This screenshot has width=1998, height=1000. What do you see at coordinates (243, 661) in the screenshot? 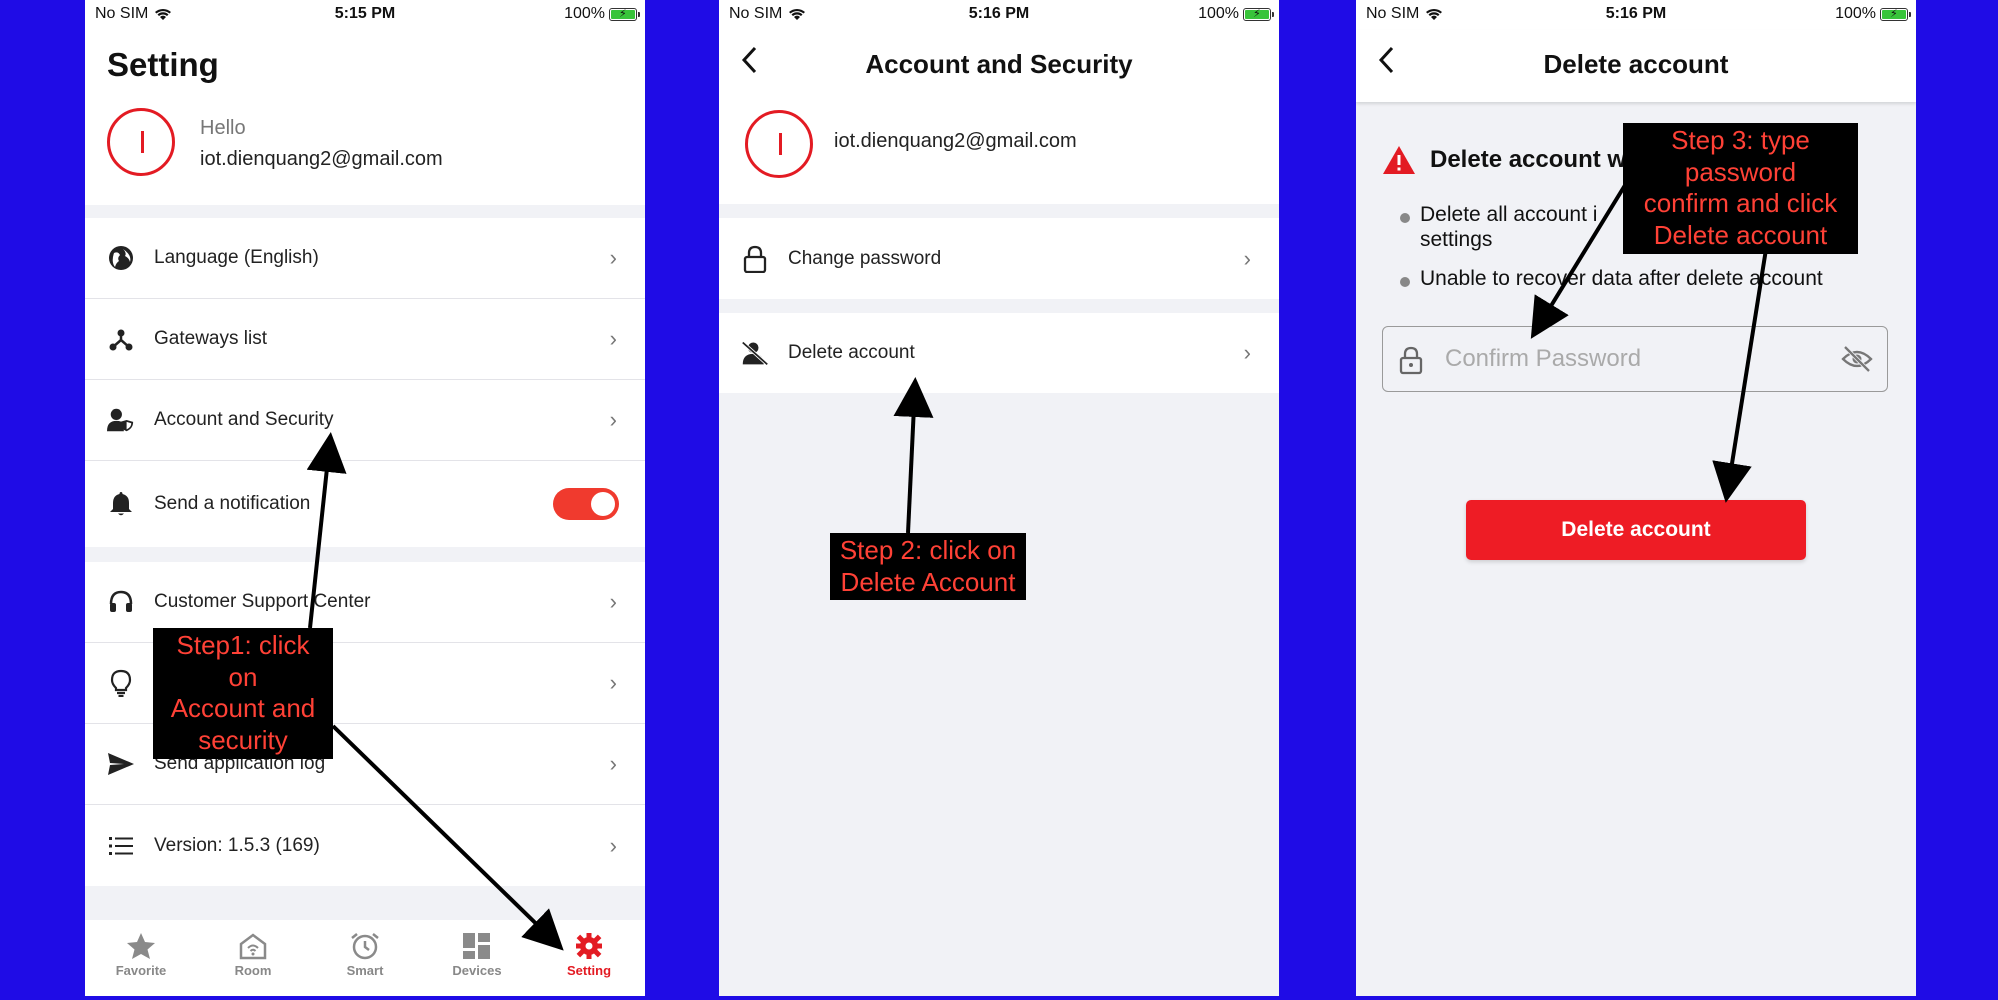
I see `annotation-line: Step1: click on` at bounding box center [243, 661].